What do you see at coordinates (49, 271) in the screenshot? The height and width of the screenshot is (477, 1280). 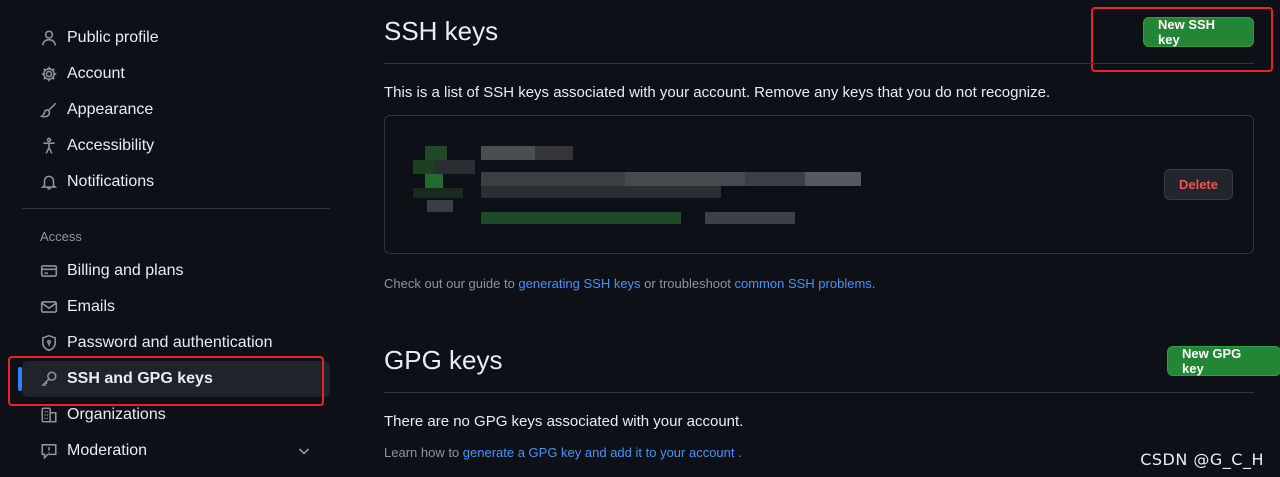 I see `credit-card-icon` at bounding box center [49, 271].